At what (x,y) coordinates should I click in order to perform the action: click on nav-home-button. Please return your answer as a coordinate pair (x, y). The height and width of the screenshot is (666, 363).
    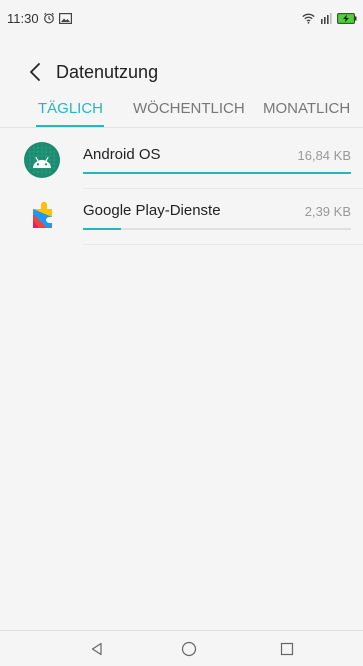
    Looking at the image, I should click on (189, 649).